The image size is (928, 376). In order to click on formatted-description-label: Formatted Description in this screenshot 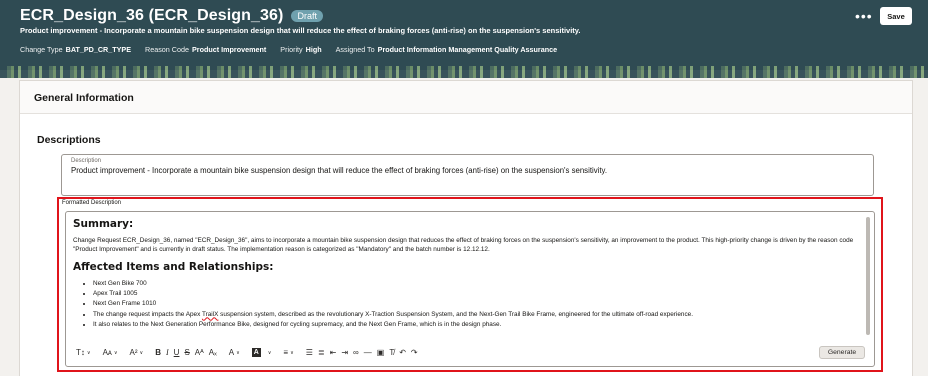, I will do `click(92, 203)`.